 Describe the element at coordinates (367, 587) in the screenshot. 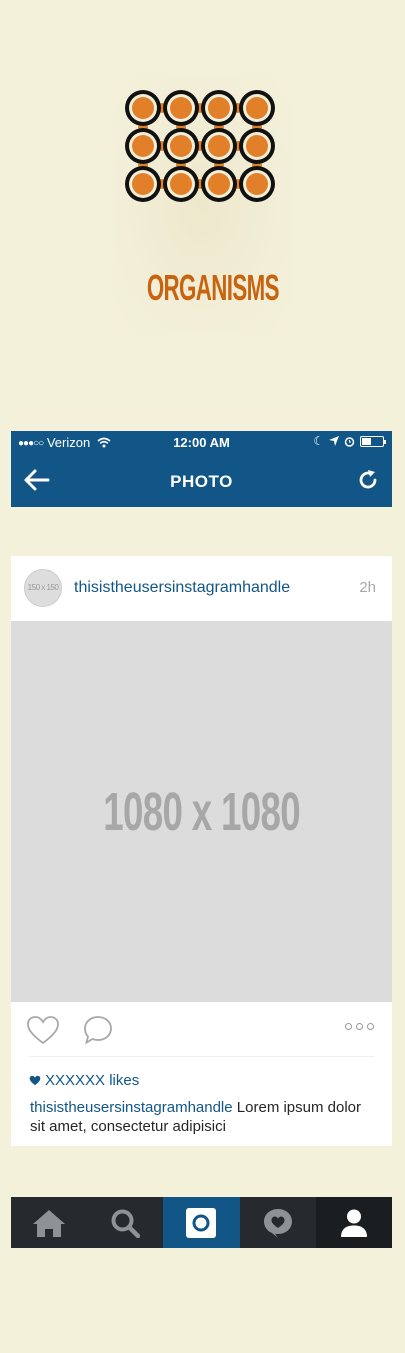

I see `post-timestamp: 2h` at that location.